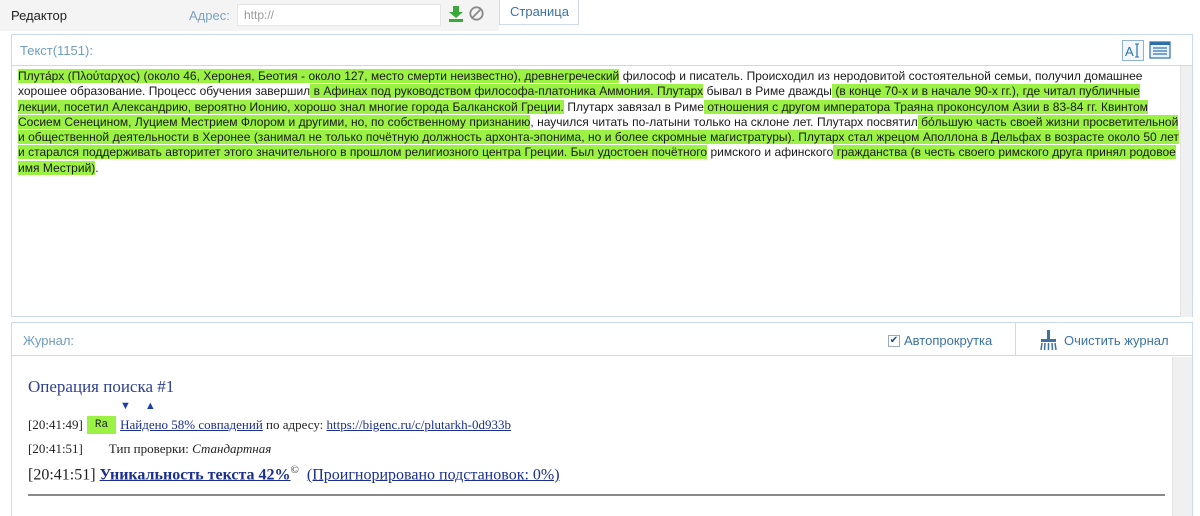  I want to click on journal-title: Журнал:, so click(49, 340).